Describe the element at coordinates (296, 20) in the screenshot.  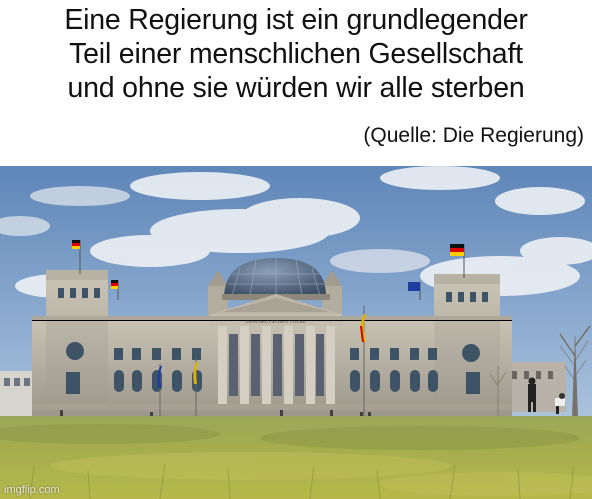
I see `caption-line-1: Eine Regierung ist ein grundlegender` at that location.